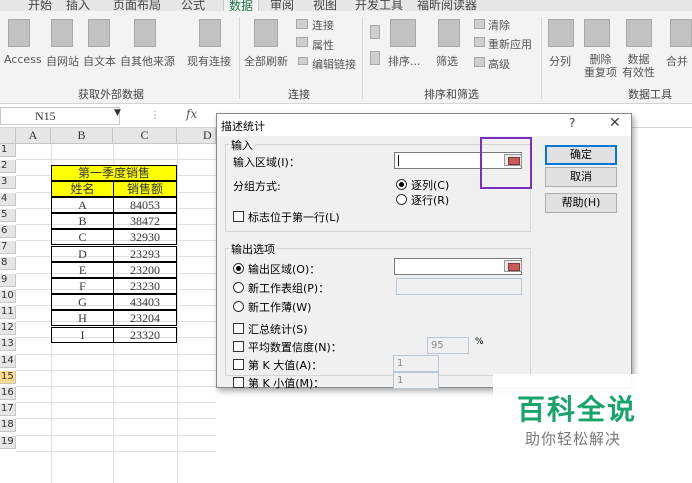 The image size is (692, 483). What do you see at coordinates (8, 377) in the screenshot?
I see `row-header: 15` at bounding box center [8, 377].